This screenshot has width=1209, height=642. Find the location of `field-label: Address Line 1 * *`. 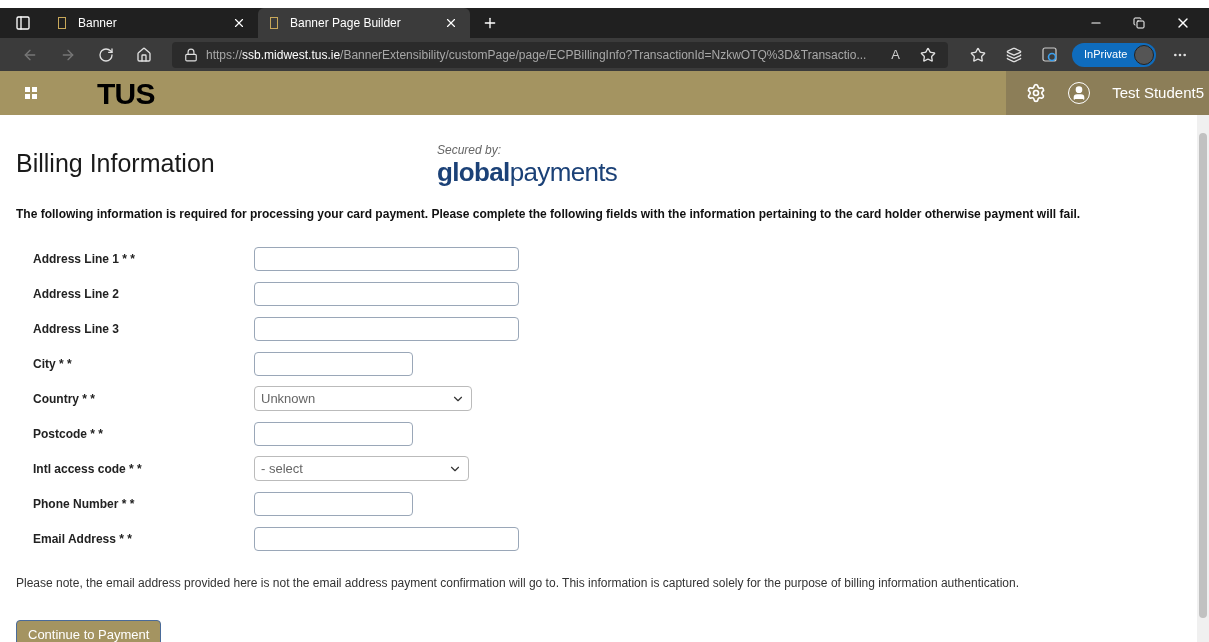

field-label: Address Line 1 * * is located at coordinates (85, 259).